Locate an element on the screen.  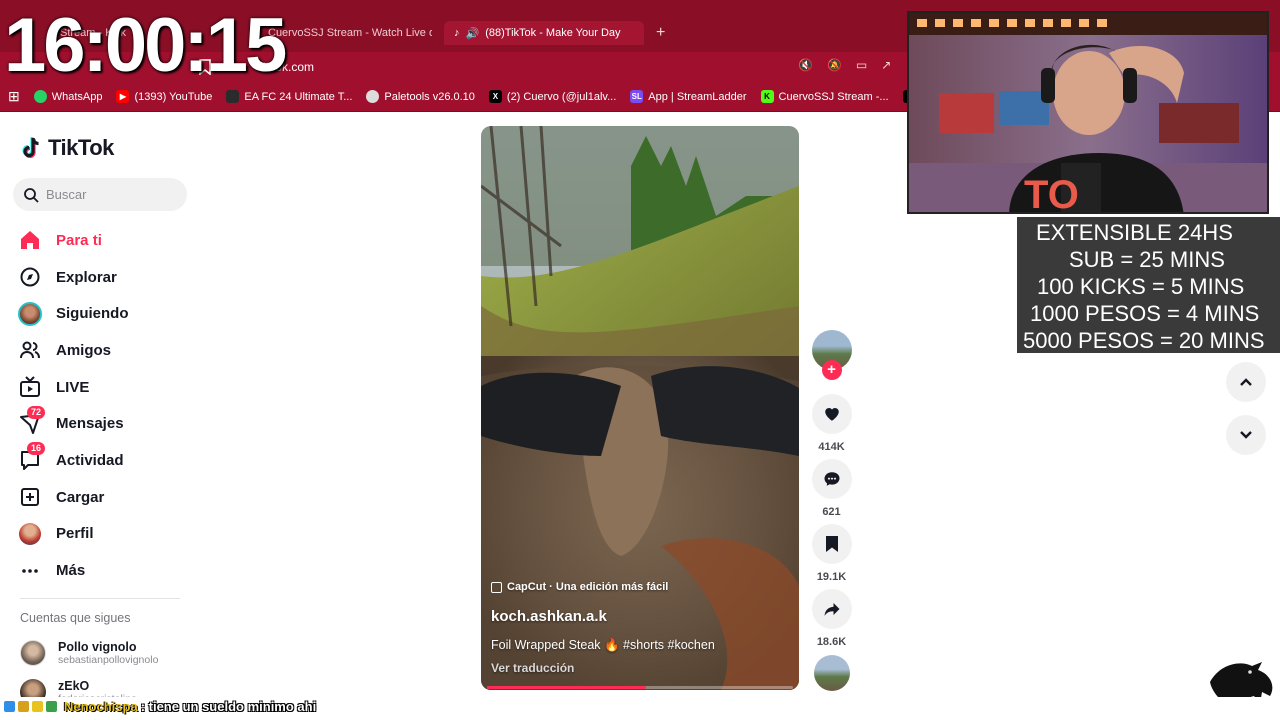
capcut-label: CapCut · Una edición más fácil is located at coordinates (588, 587).